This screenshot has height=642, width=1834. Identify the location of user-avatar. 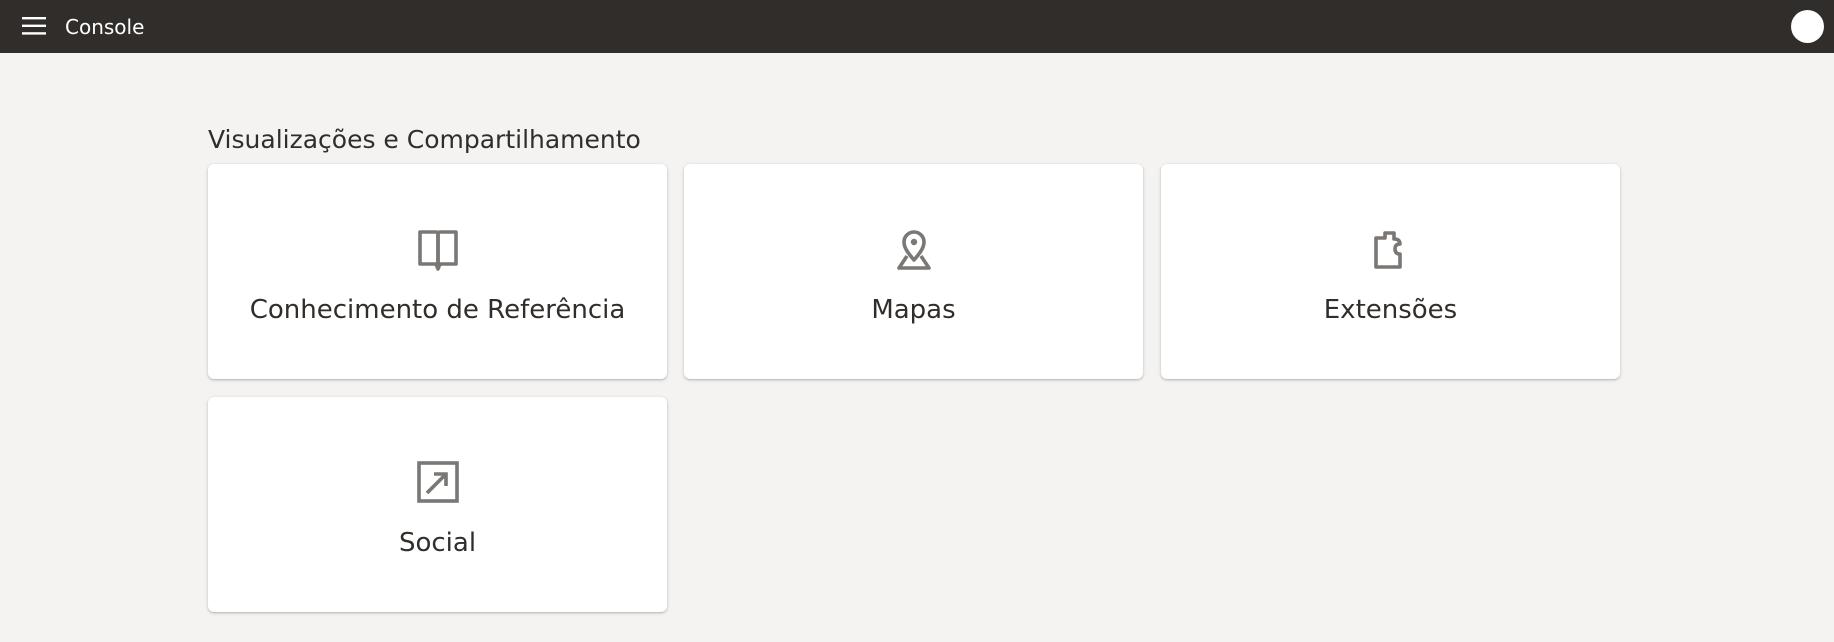
(1807, 26).